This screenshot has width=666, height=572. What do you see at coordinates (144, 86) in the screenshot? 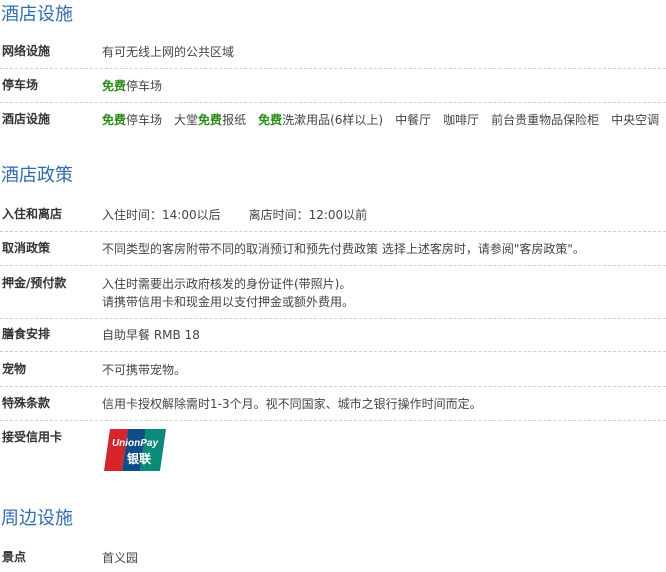
I see `parking-text: 停车场` at bounding box center [144, 86].